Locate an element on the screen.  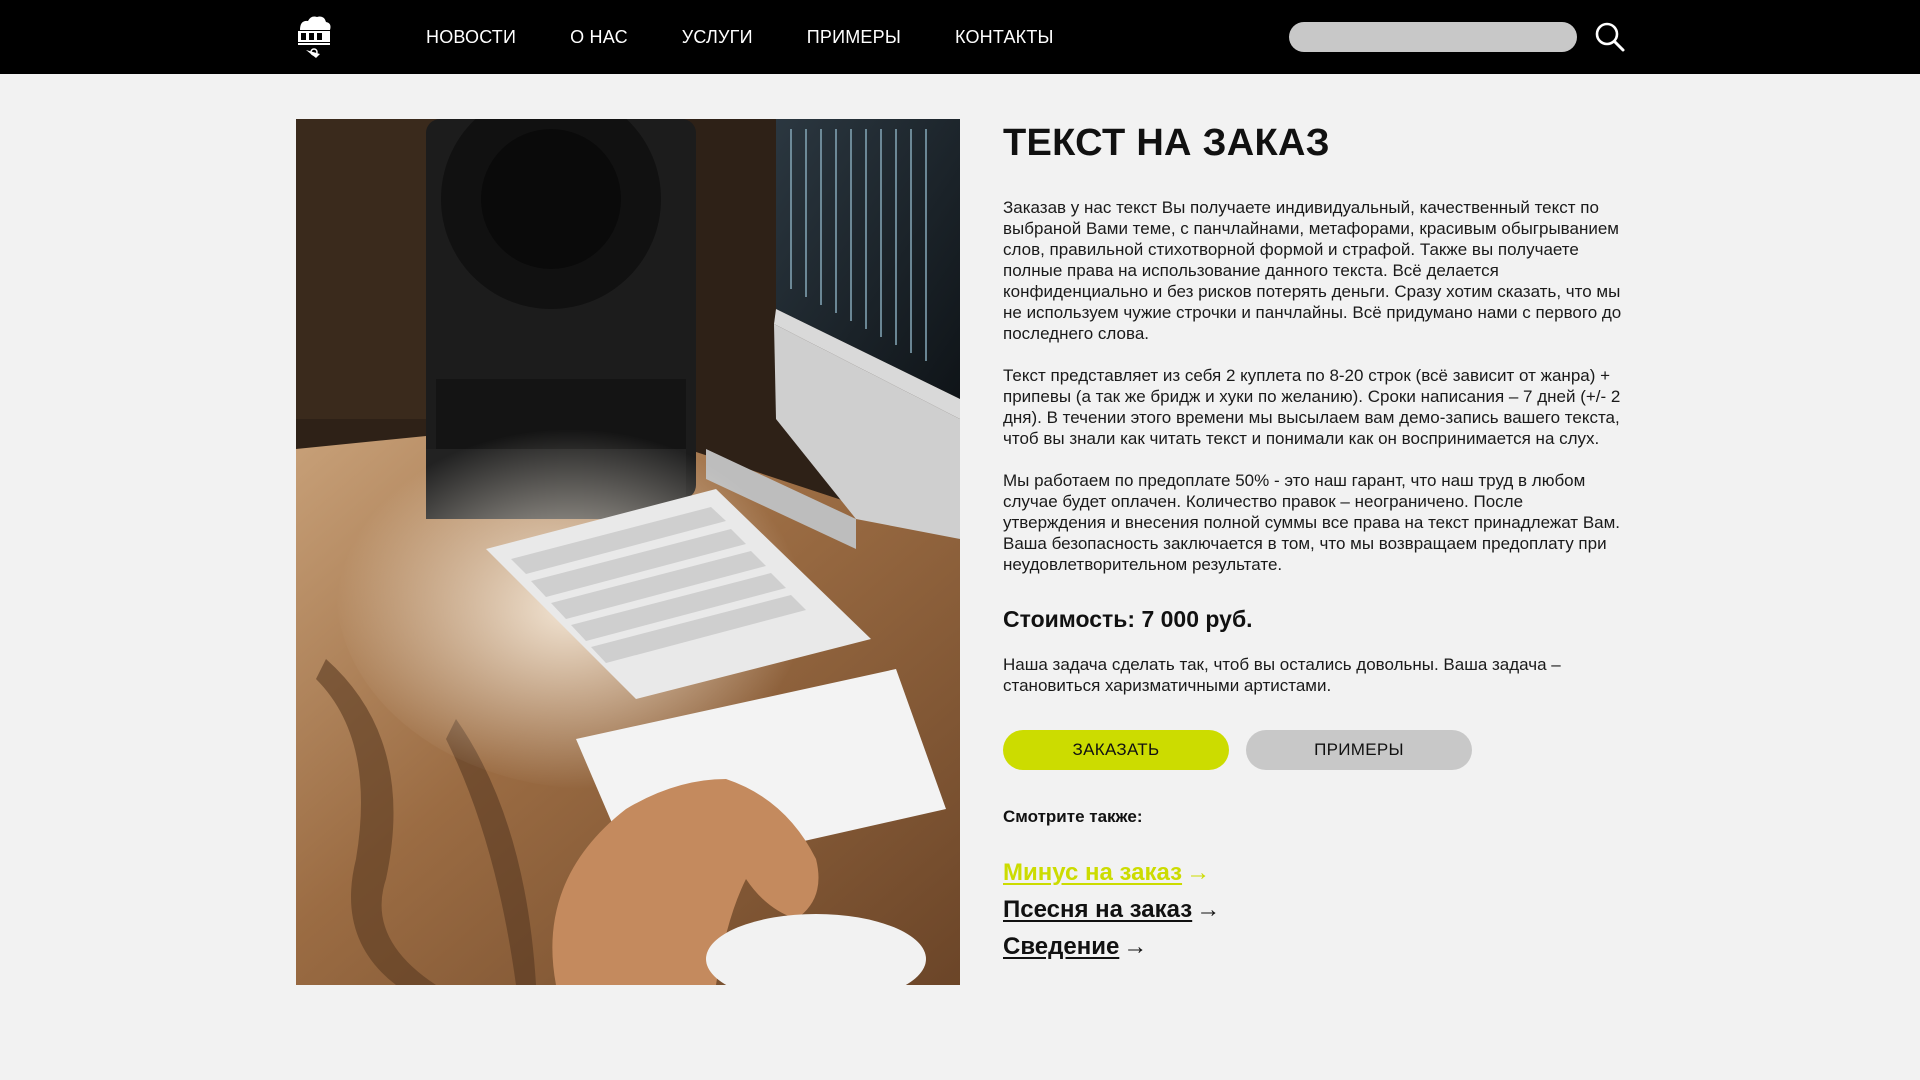
nav-item-examples: ПРИМЕРЫ is located at coordinates (854, 37).